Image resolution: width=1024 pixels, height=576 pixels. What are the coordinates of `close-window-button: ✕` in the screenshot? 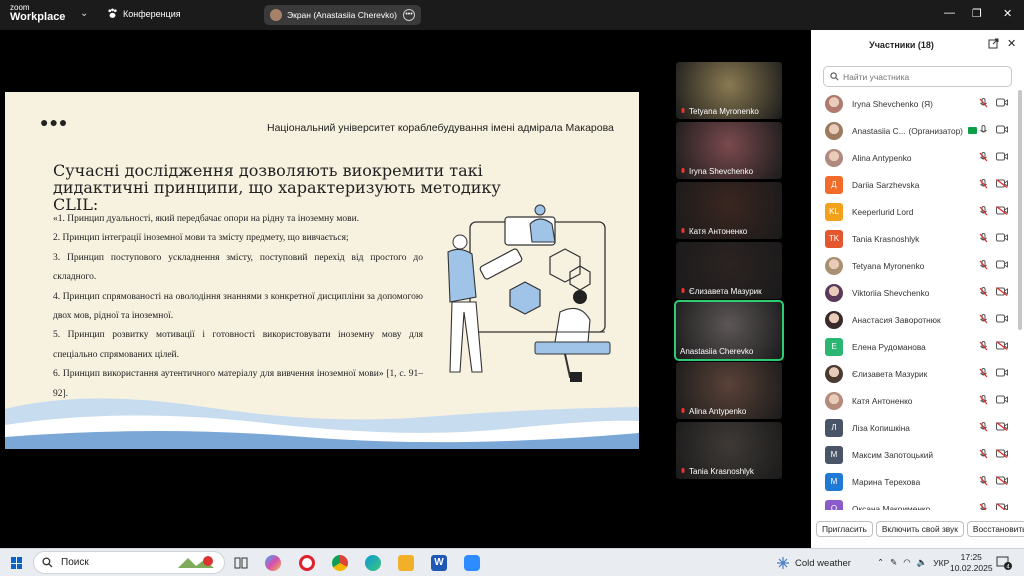 It's located at (1007, 13).